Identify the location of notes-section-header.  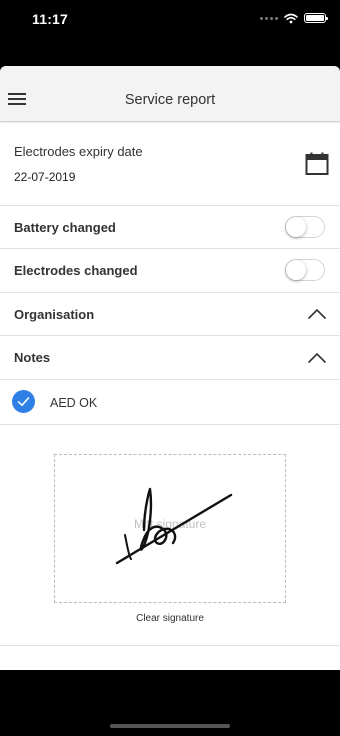
(170, 358).